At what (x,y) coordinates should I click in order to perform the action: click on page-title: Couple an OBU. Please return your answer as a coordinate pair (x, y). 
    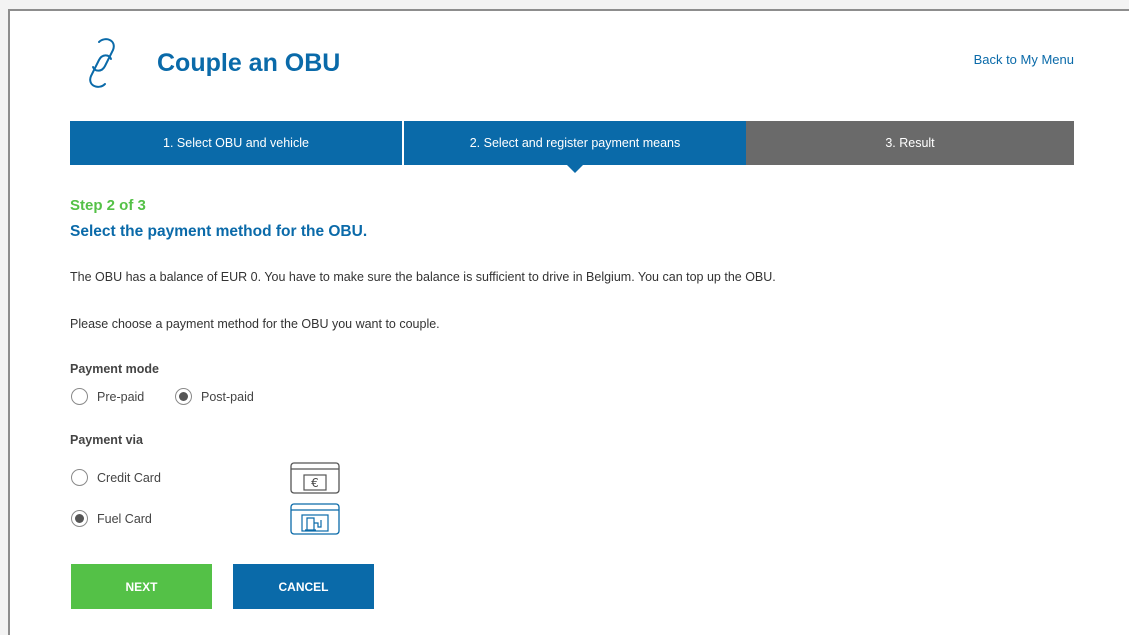
    Looking at the image, I should click on (249, 63).